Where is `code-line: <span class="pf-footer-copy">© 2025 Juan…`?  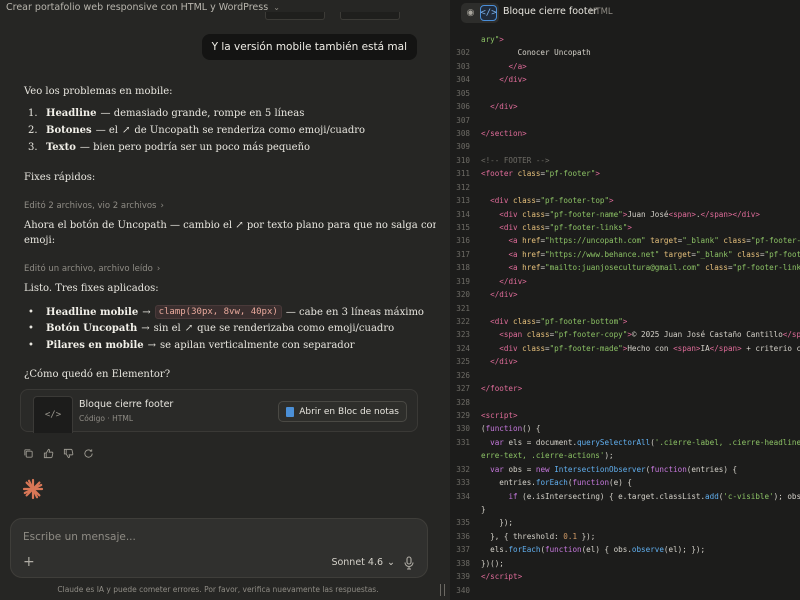 code-line: <span class="pf-footer-copy">© 2025 Juan… is located at coordinates (649, 335).